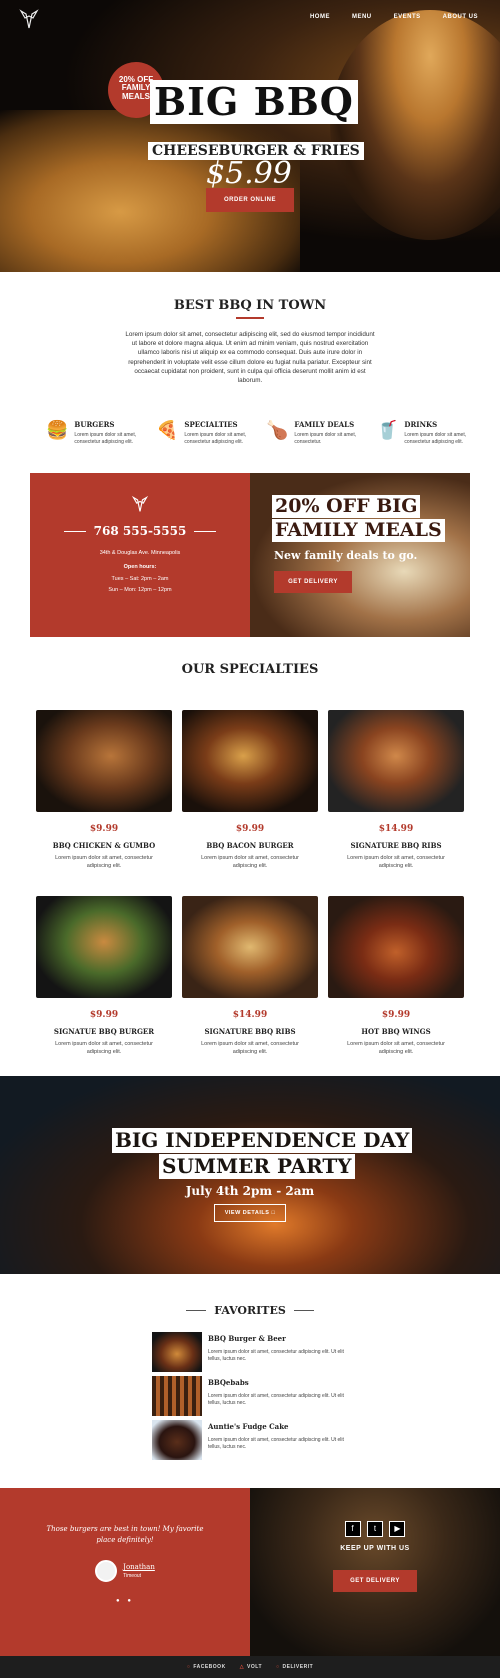  I want to click on nav-home: HOME, so click(320, 17).